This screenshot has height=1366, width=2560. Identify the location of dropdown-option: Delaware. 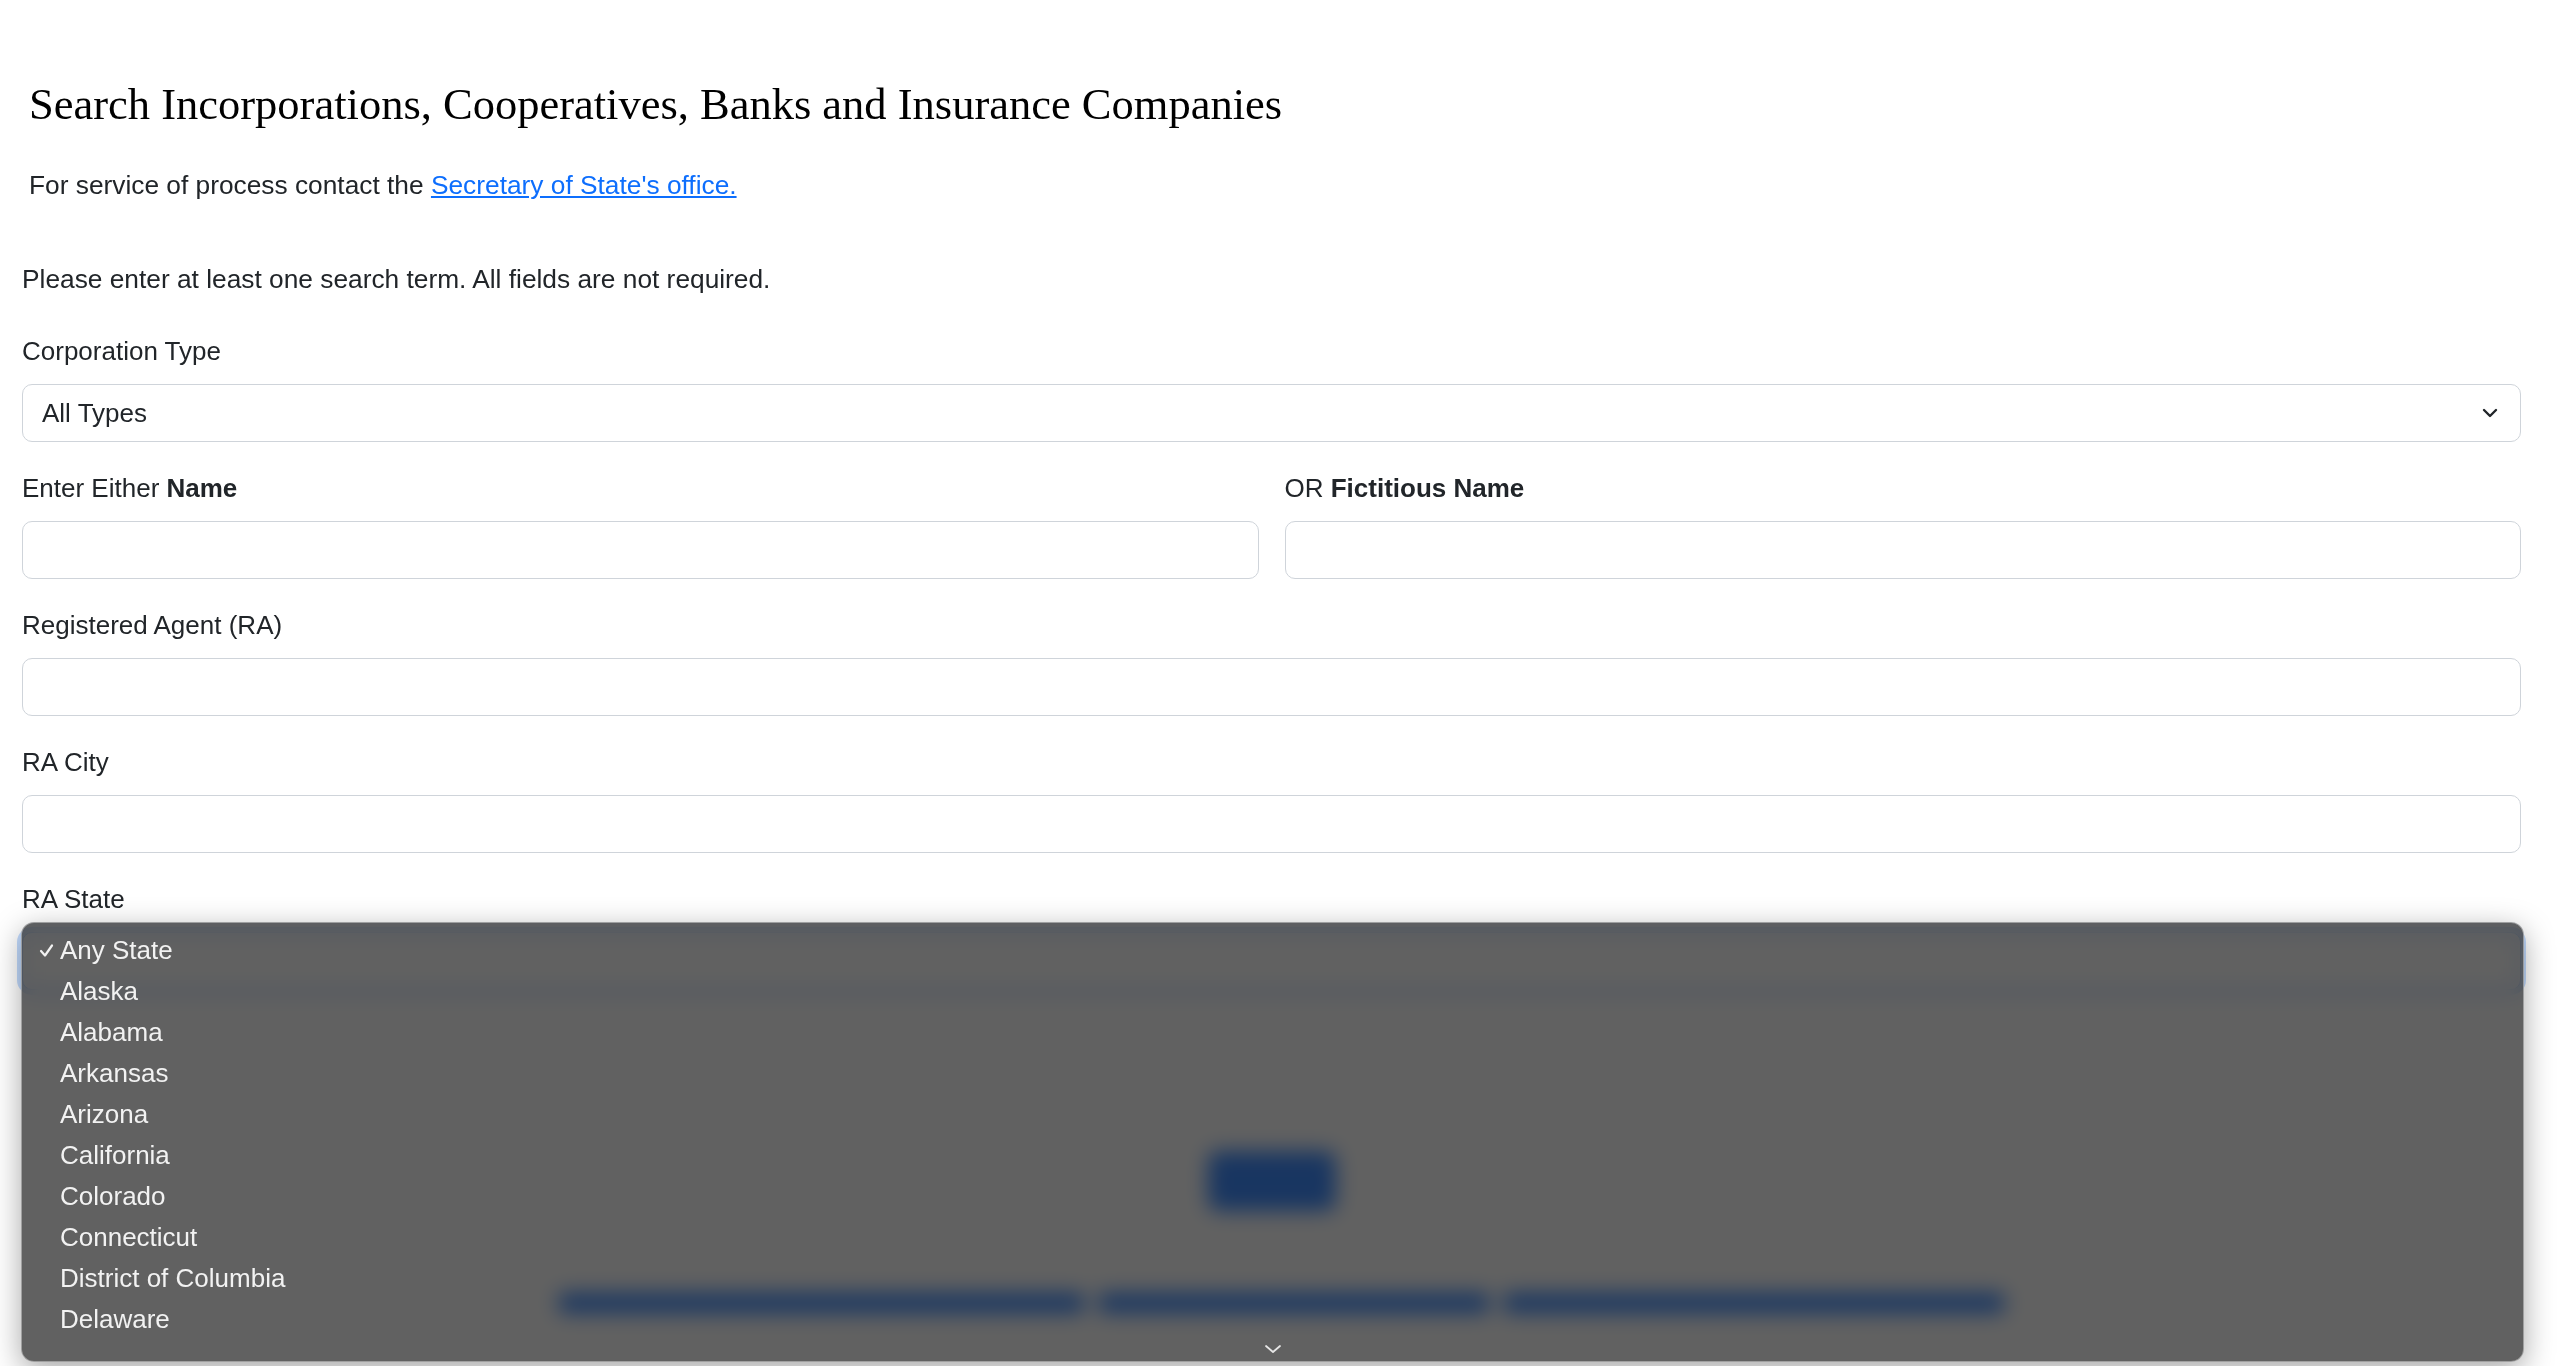
(1272, 1319).